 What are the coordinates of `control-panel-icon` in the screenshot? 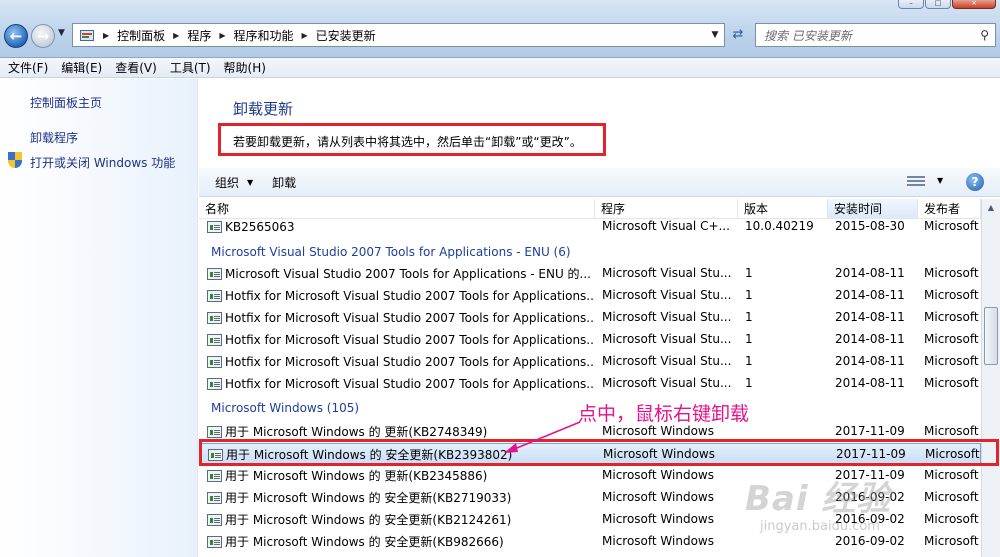 It's located at (87, 35).